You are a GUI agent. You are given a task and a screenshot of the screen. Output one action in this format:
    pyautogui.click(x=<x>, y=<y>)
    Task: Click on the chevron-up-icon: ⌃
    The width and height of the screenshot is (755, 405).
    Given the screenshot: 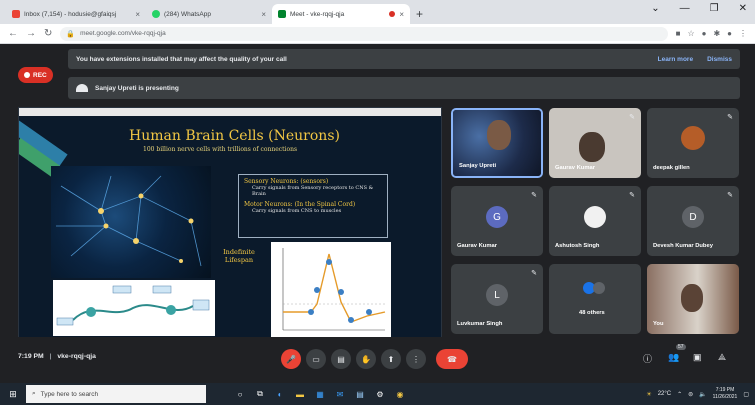 What is the action you would take?
    pyautogui.click(x=679, y=394)
    